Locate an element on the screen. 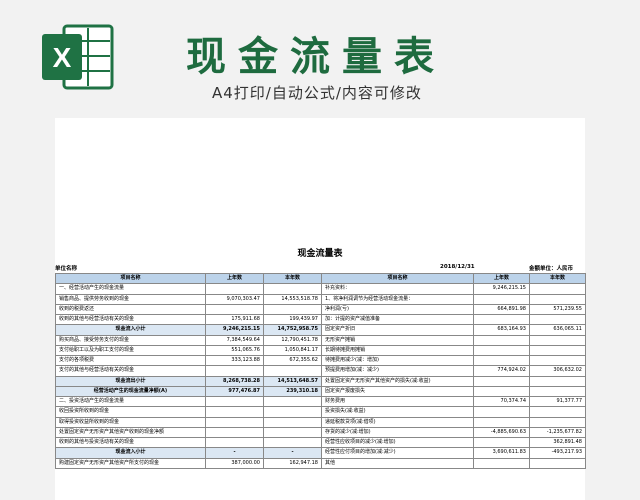  left-current-year-cell: 672,355.62 is located at coordinates (292, 360).